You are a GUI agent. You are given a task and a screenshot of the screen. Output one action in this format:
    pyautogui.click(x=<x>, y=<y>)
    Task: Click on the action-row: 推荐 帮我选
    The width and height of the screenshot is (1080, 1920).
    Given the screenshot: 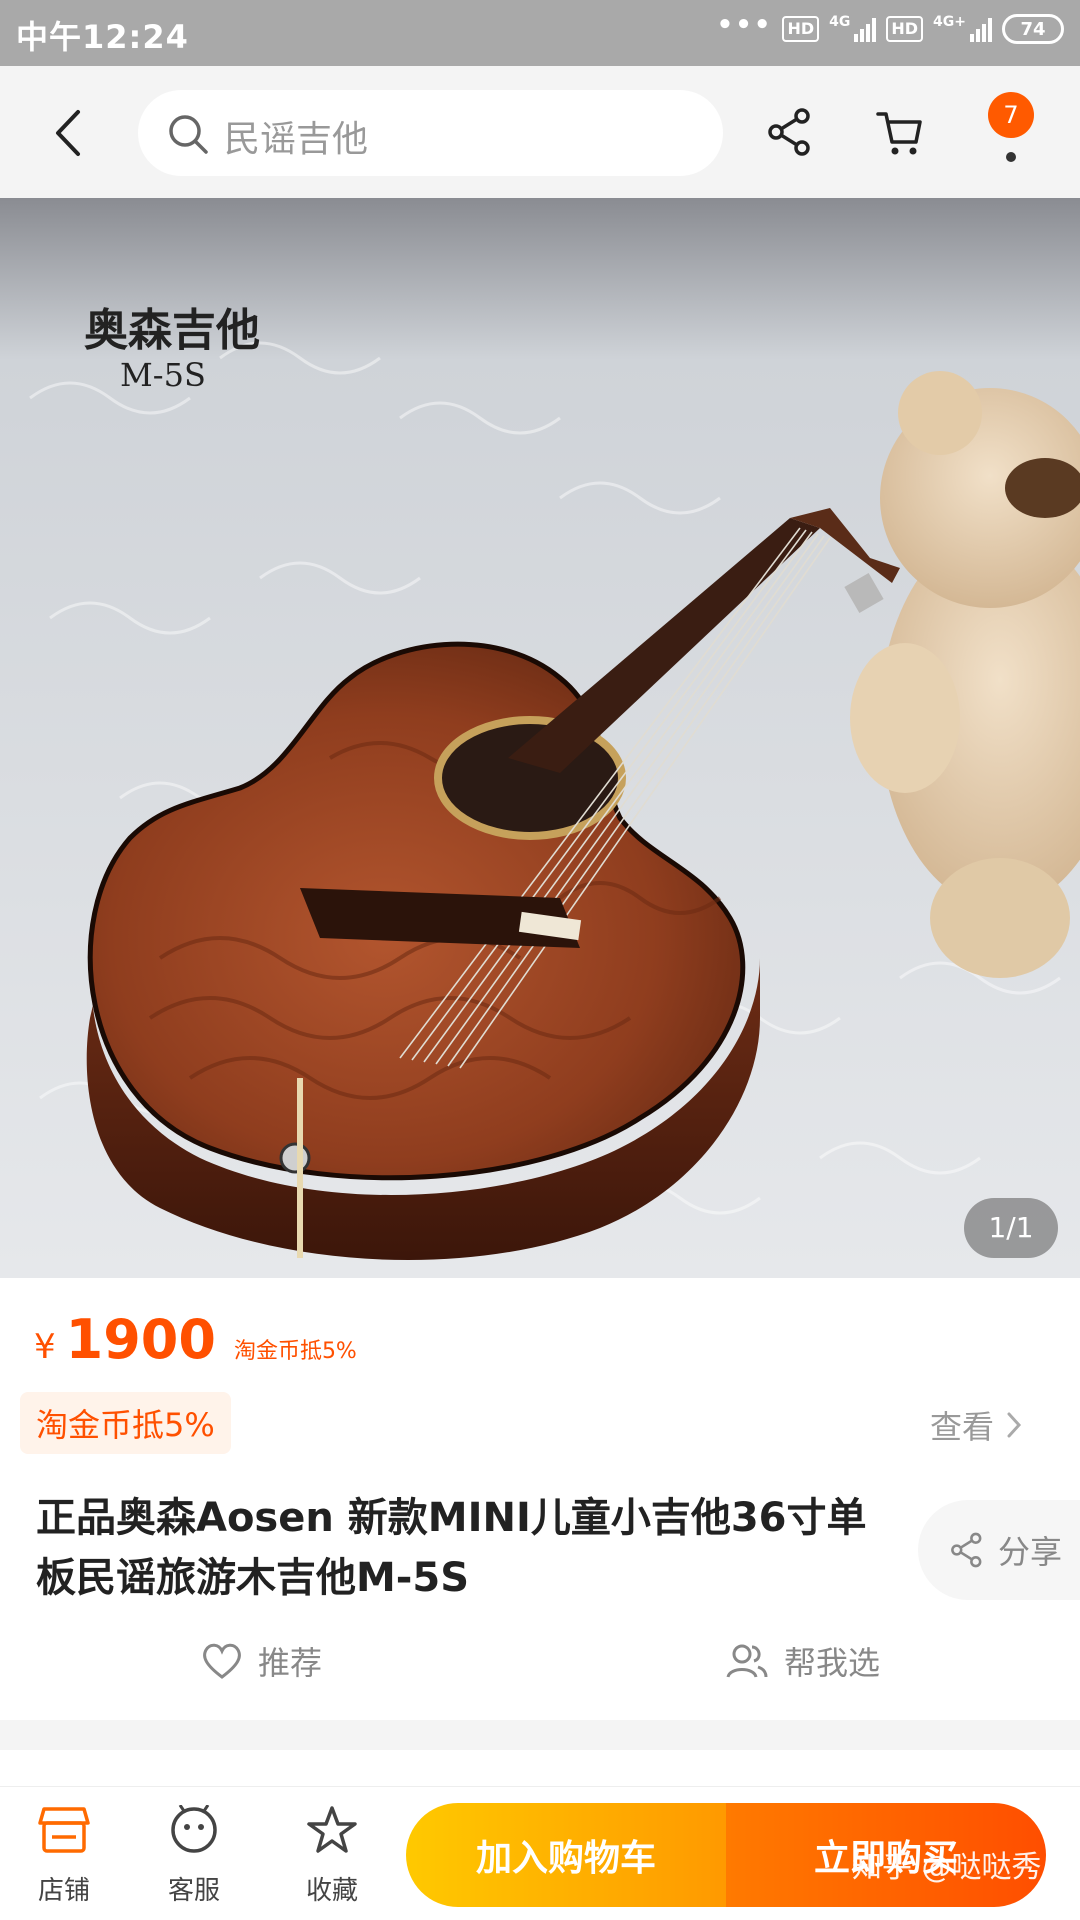 What is the action you would take?
    pyautogui.click(x=540, y=1663)
    